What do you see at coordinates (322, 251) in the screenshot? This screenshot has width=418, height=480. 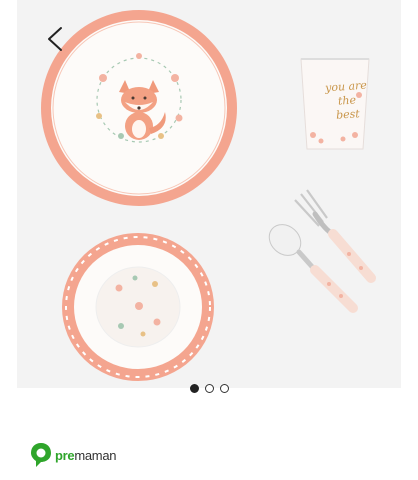 I see `cutlery-image` at bounding box center [322, 251].